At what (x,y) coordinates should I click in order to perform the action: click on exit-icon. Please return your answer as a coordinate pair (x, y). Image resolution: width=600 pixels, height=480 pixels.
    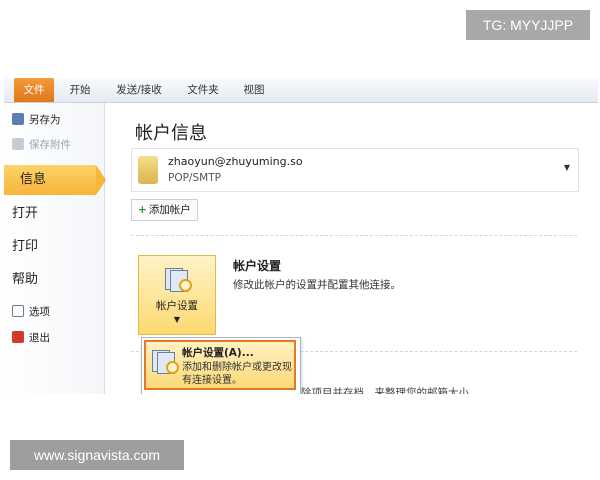
    Looking at the image, I should click on (18, 337).